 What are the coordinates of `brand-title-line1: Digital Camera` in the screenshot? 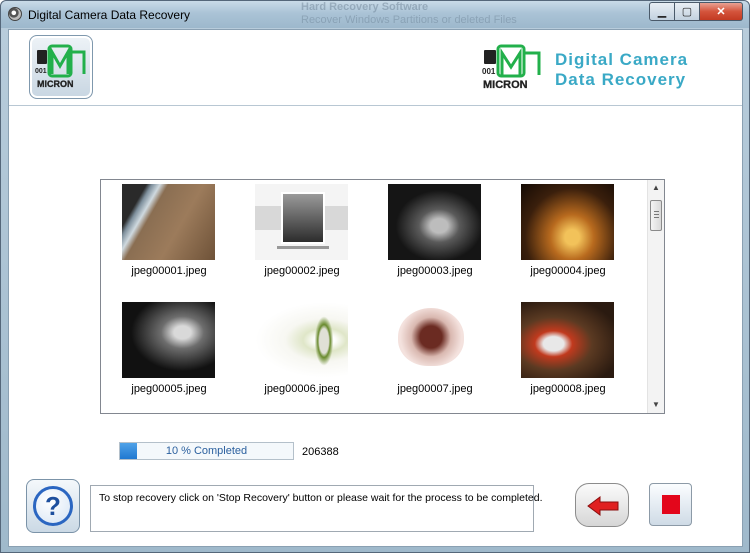 It's located at (622, 59).